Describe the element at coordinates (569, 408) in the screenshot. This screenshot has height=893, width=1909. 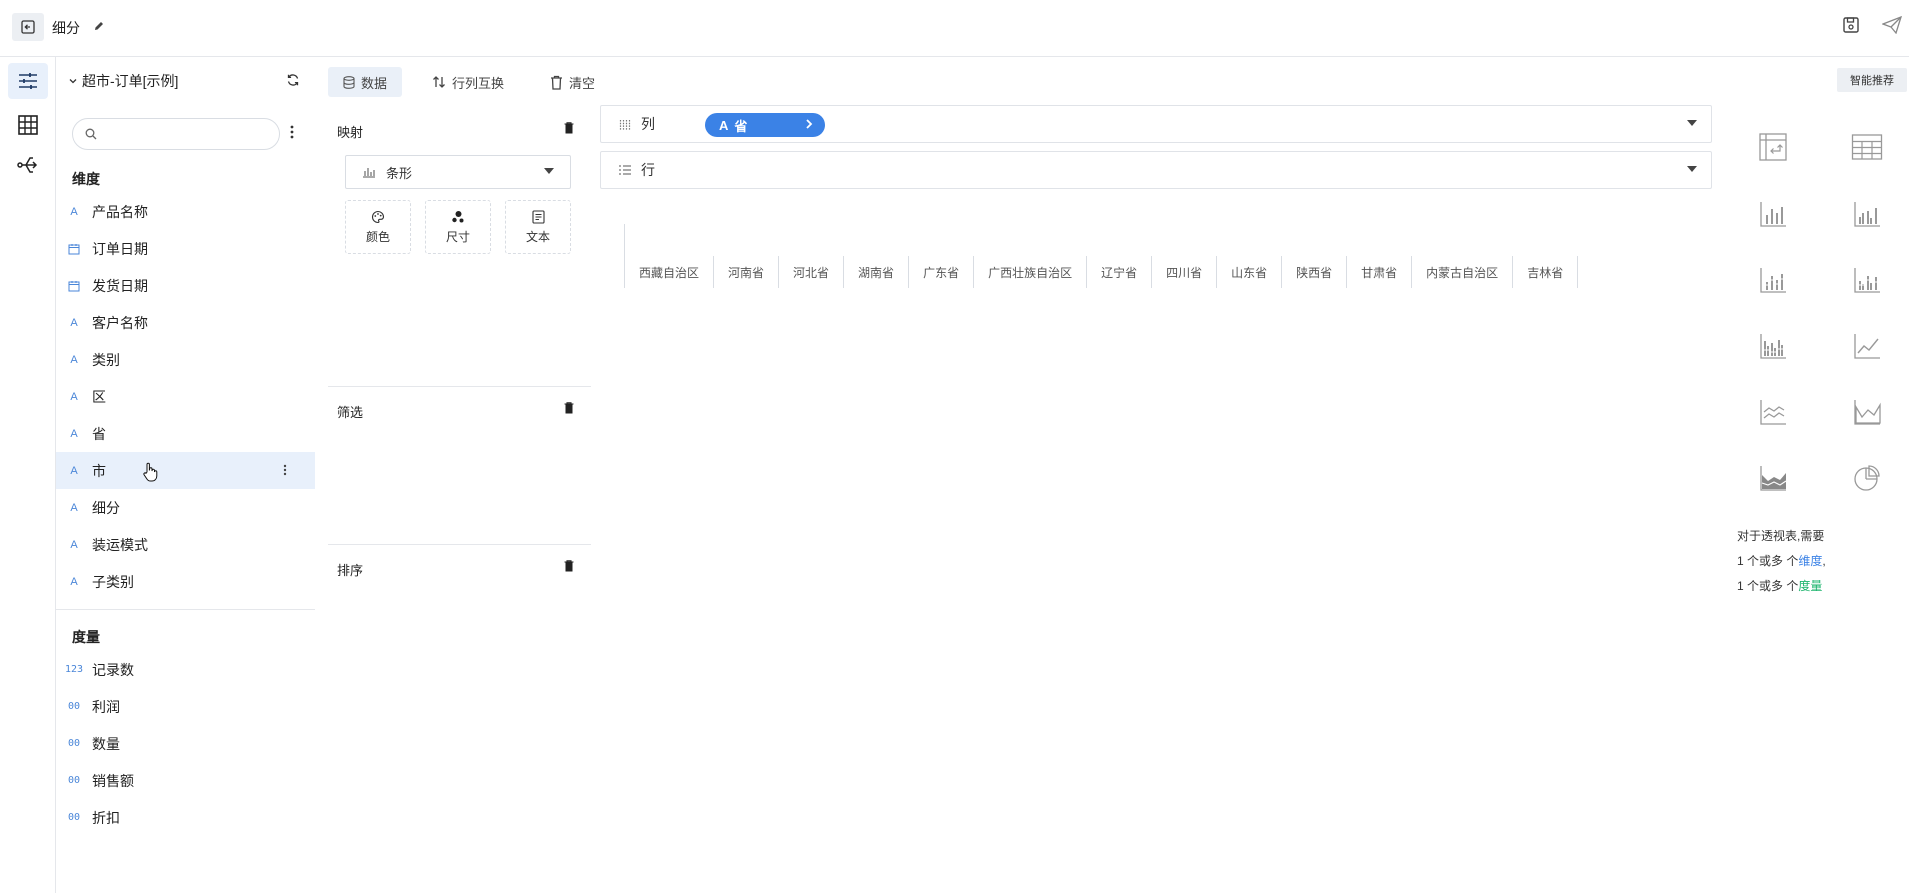
I see `clear-filter-icon` at that location.